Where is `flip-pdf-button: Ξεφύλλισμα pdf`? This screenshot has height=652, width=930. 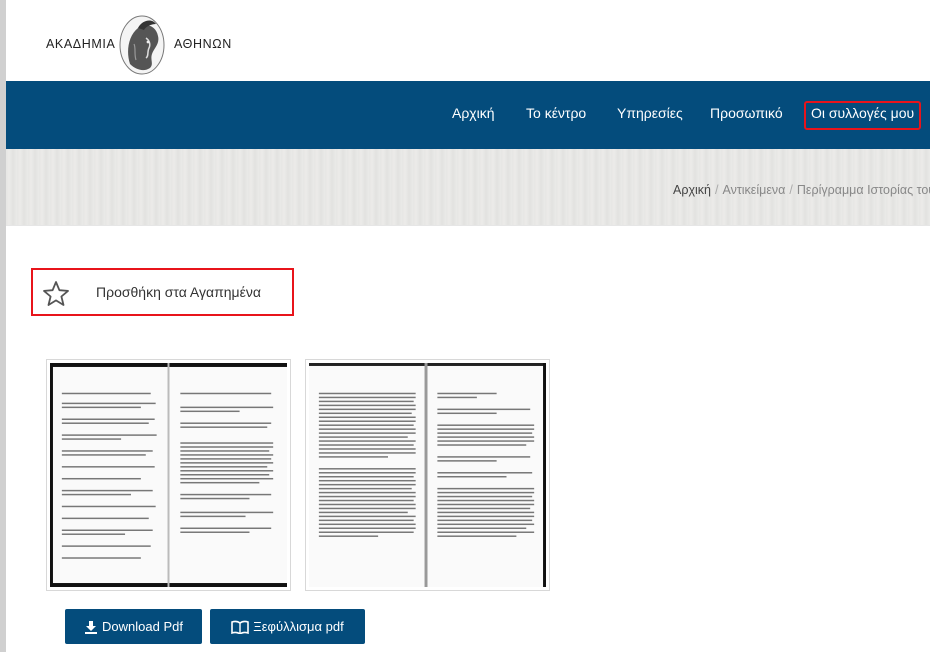
flip-pdf-button: Ξεφύλλισμα pdf is located at coordinates (287, 626).